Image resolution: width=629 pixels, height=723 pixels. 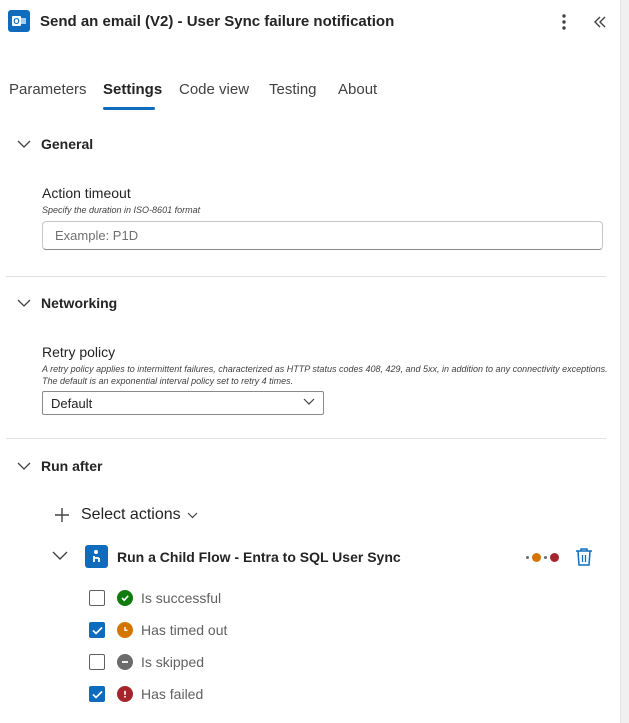 I want to click on tab-code-view: Code view, so click(x=214, y=89).